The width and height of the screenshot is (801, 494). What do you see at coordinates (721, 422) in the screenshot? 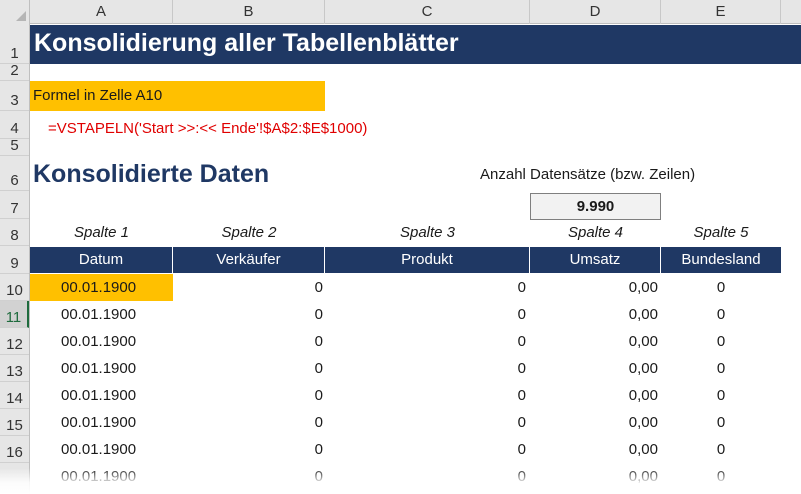
I see `table-cell-r6-c5: 0` at bounding box center [721, 422].